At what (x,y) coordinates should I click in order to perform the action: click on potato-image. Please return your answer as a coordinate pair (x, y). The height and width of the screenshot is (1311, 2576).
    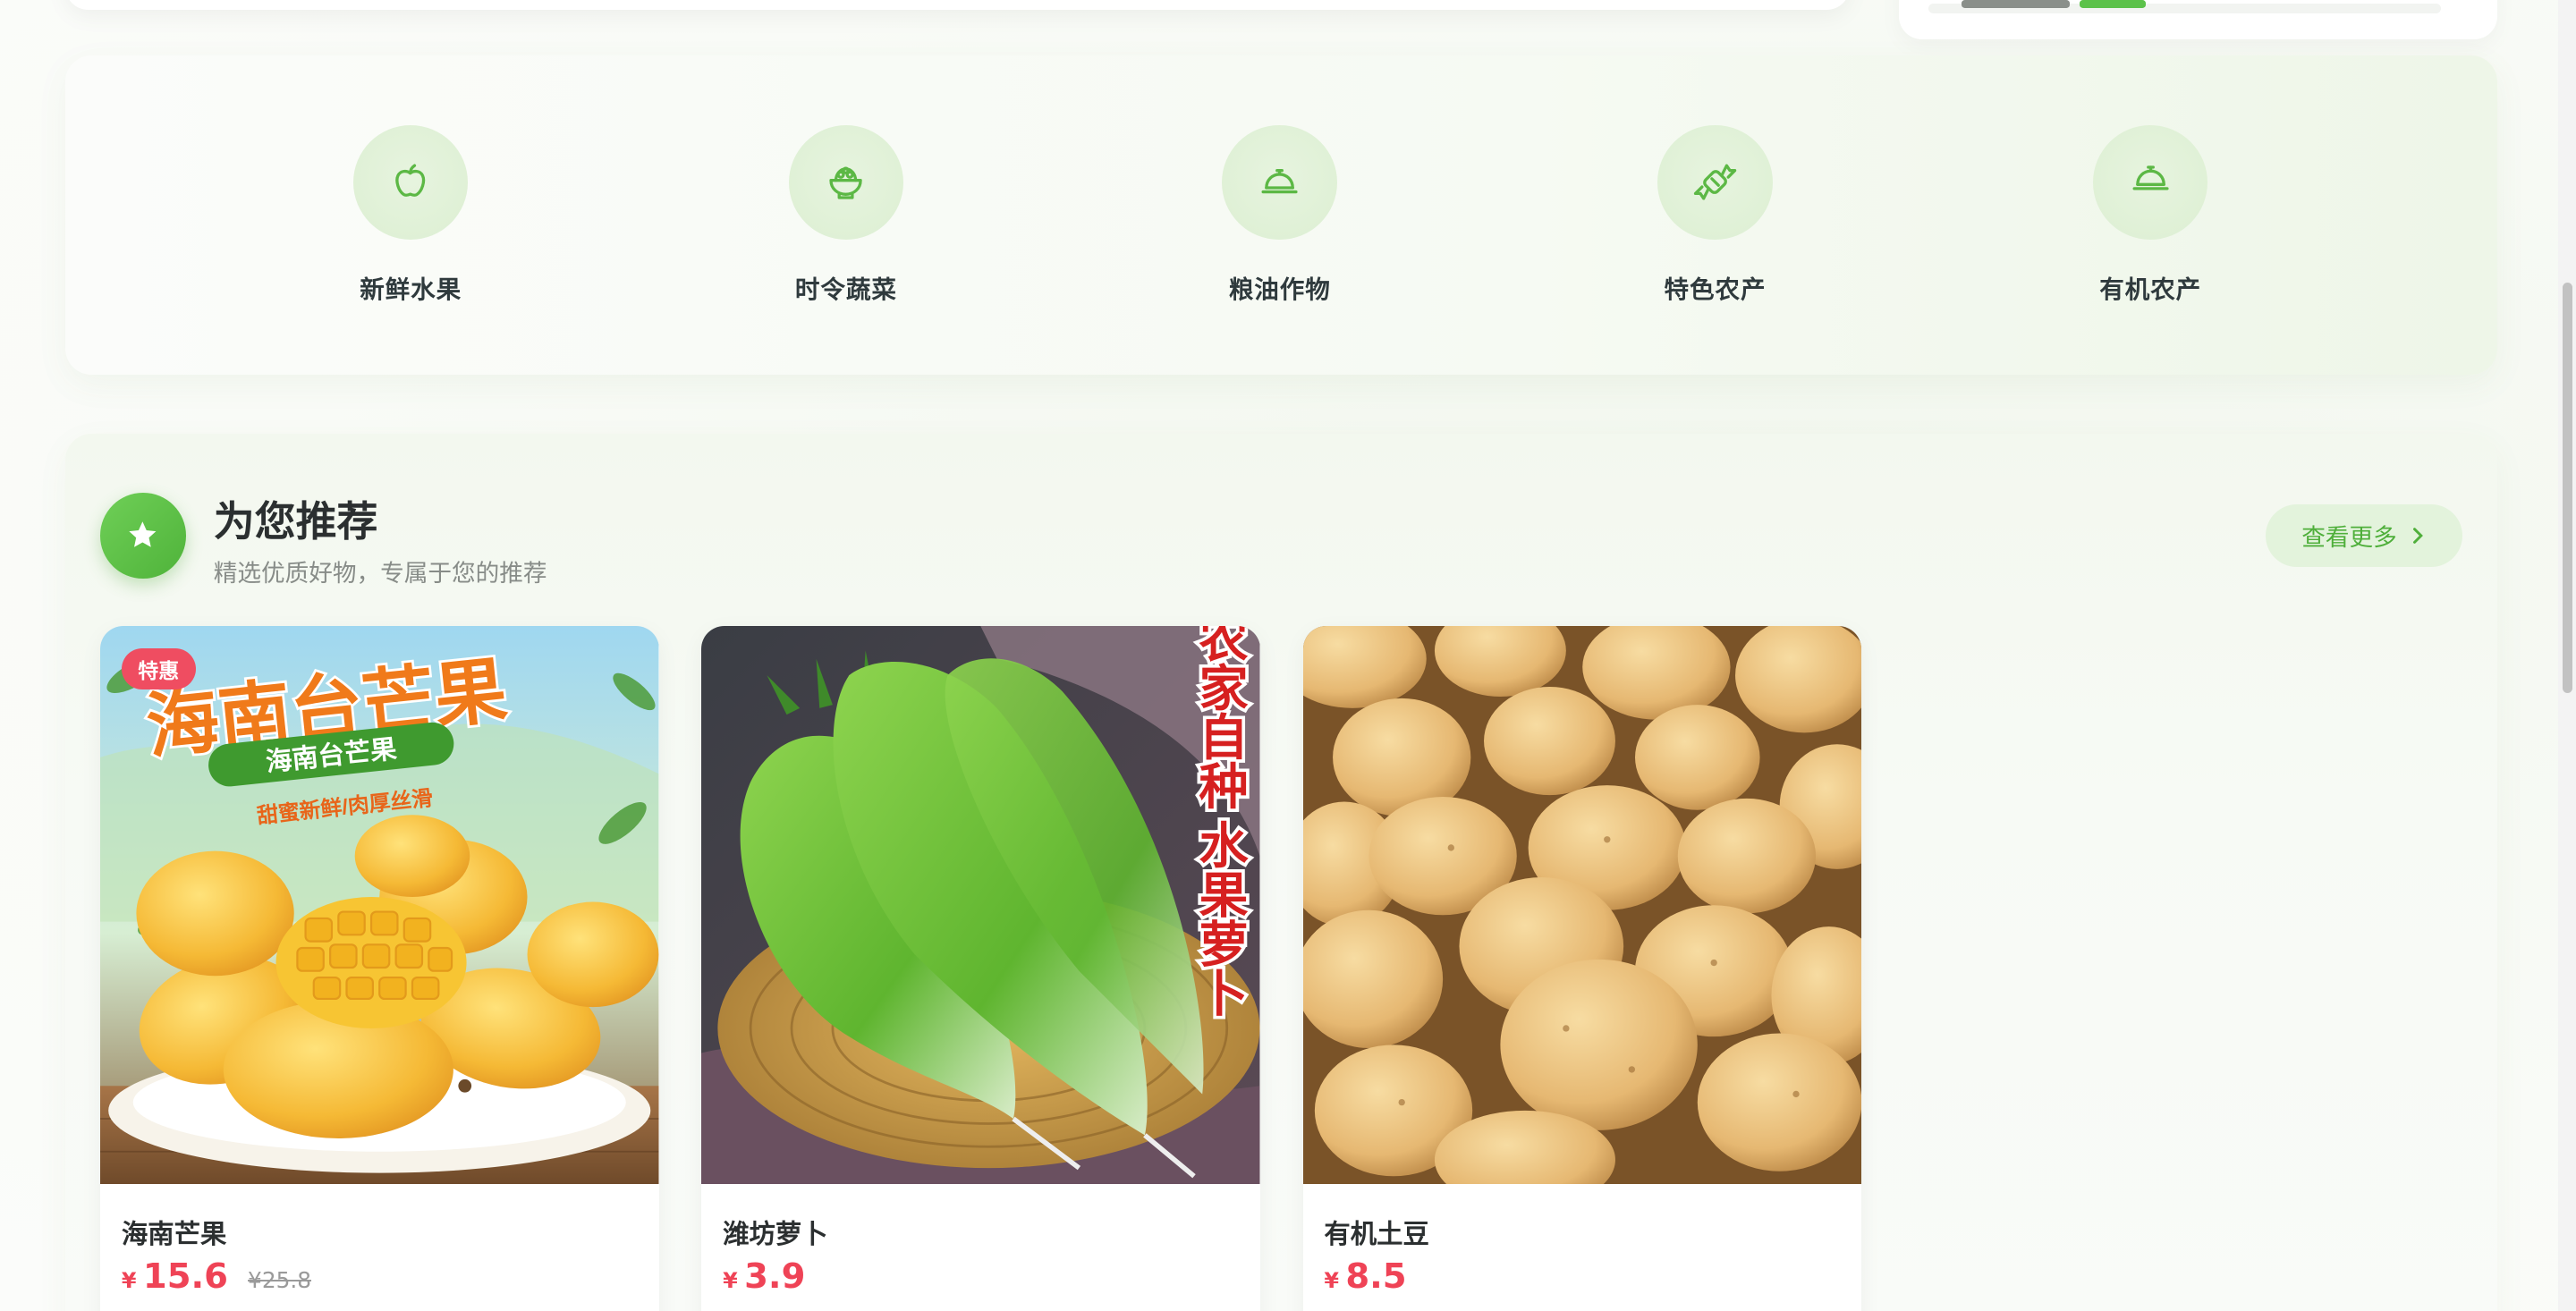
    Looking at the image, I should click on (1581, 905).